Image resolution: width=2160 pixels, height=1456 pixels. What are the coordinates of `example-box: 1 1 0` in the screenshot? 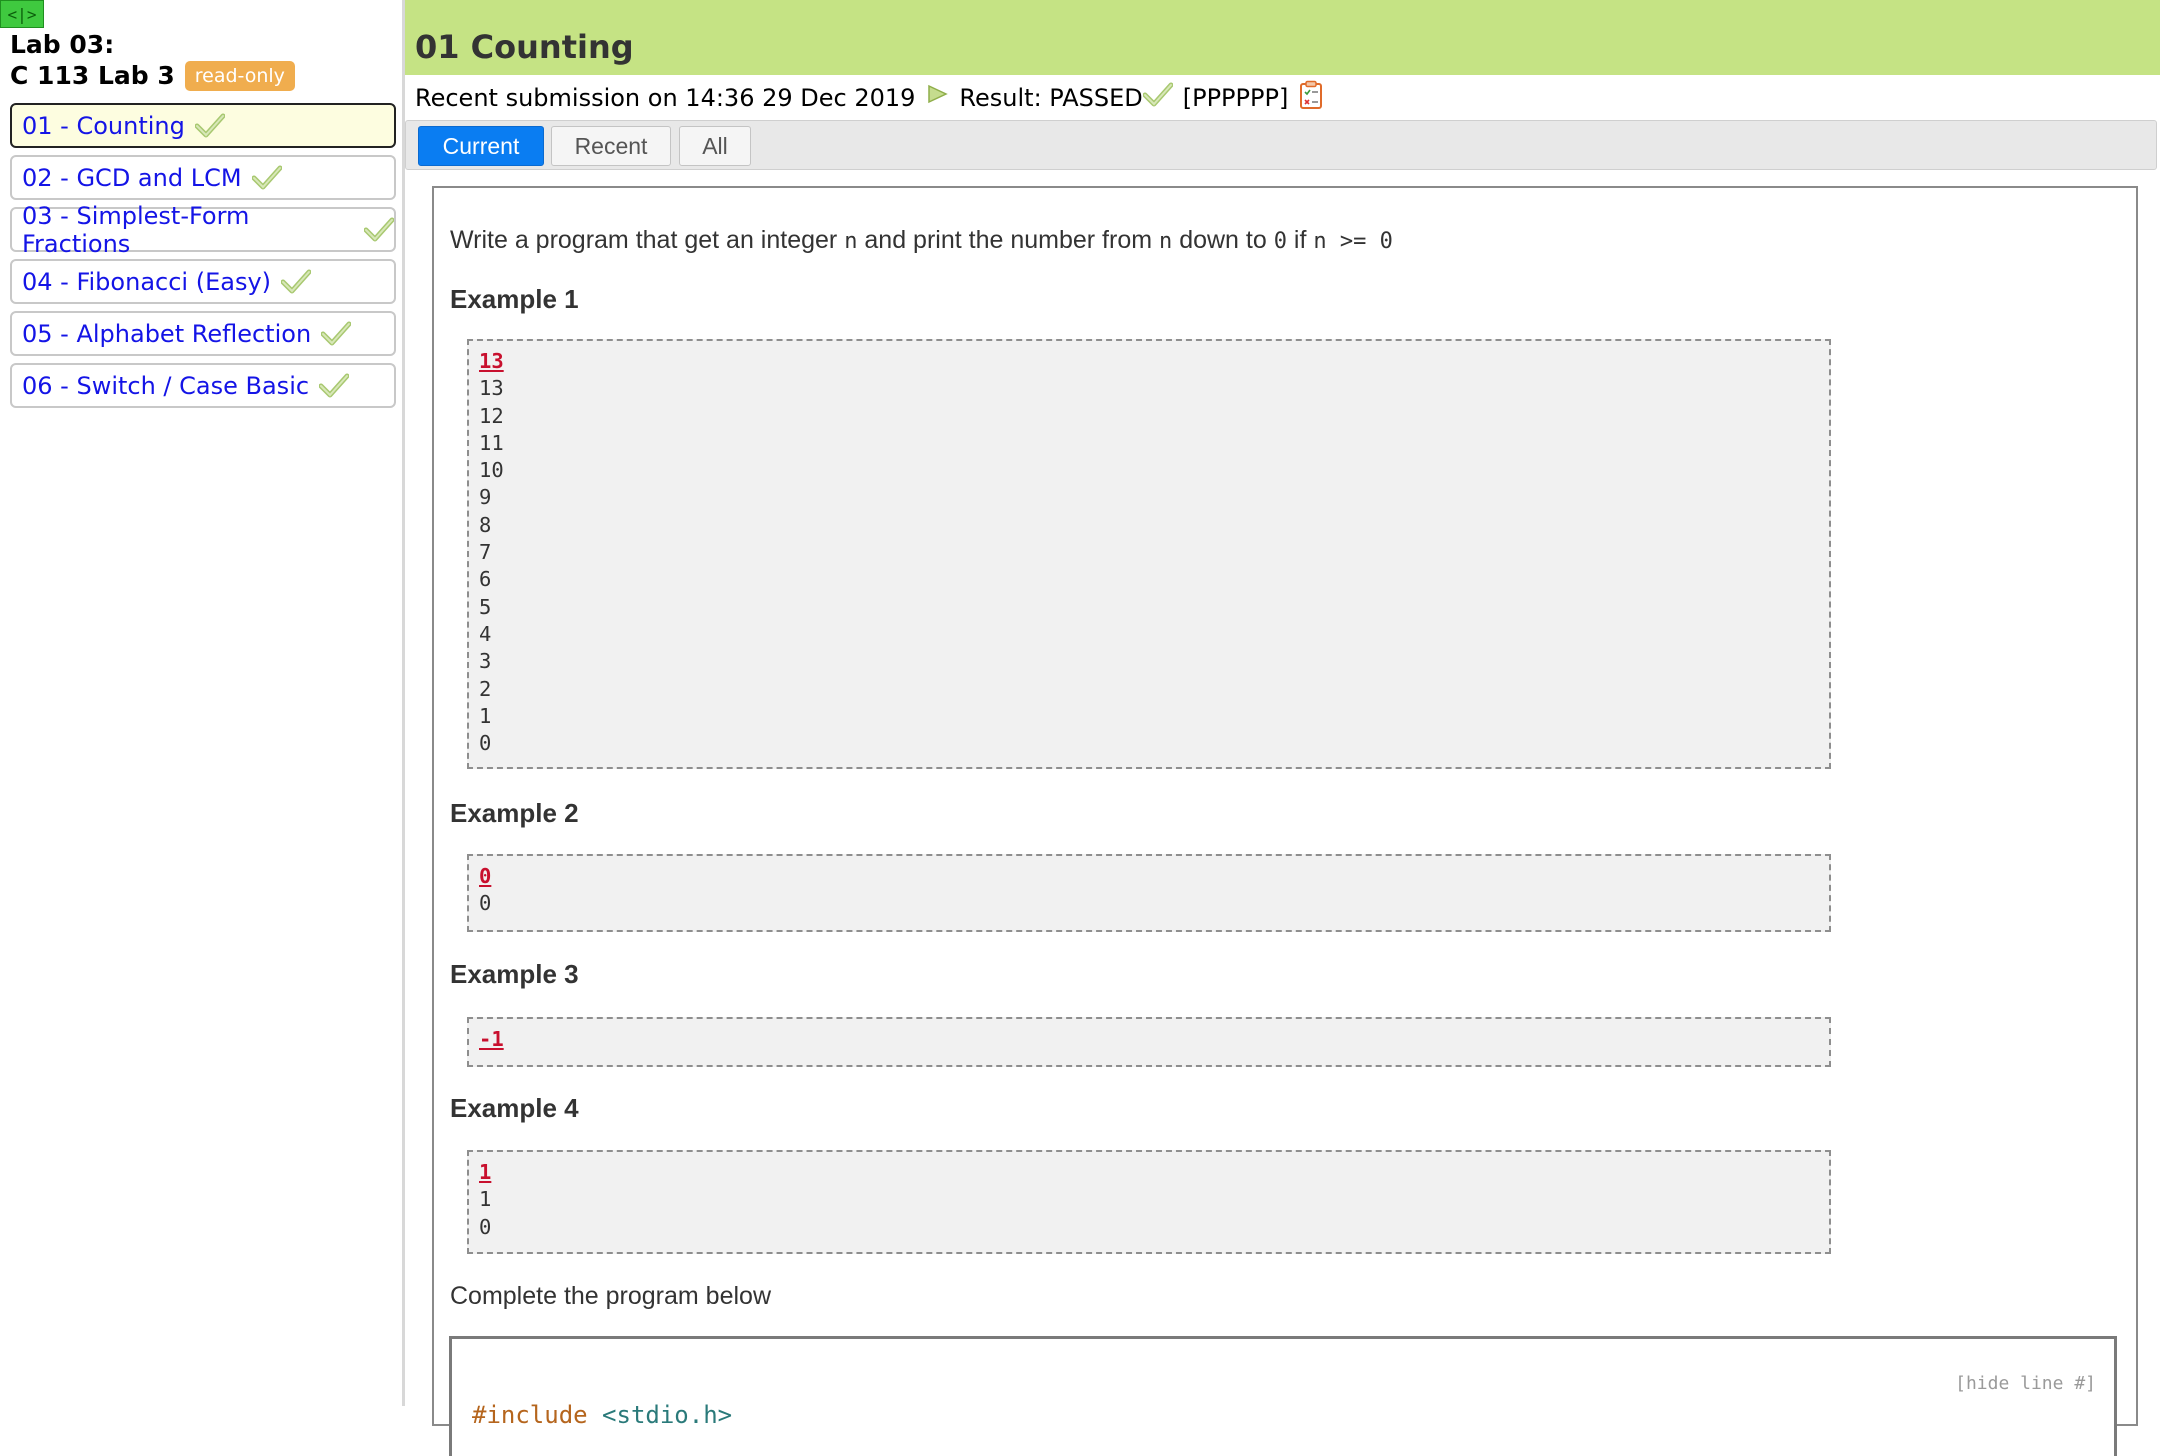 It's located at (1149, 1202).